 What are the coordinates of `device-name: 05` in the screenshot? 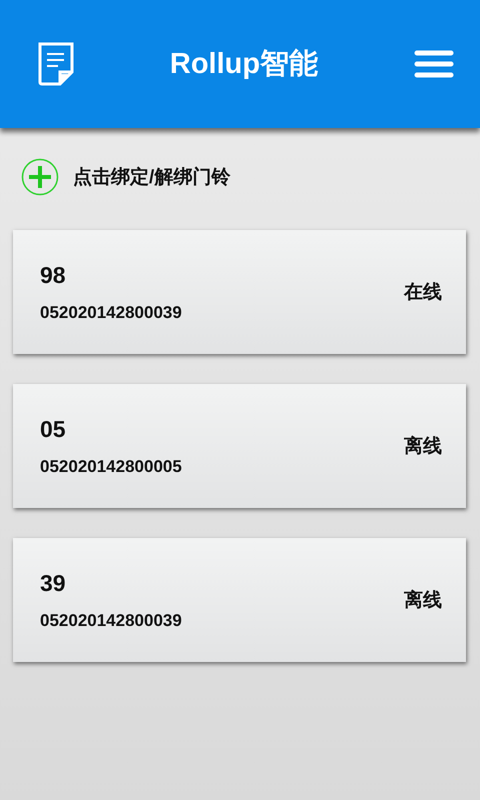 It's located at (53, 429).